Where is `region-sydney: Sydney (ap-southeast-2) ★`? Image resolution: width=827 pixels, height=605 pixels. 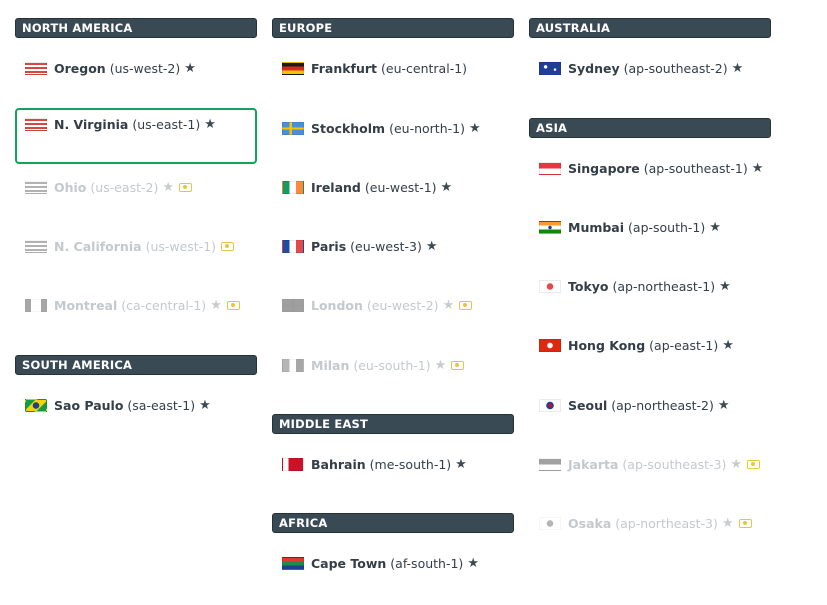
region-sydney: Sydney (ap-southeast-2) ★ is located at coordinates (650, 80).